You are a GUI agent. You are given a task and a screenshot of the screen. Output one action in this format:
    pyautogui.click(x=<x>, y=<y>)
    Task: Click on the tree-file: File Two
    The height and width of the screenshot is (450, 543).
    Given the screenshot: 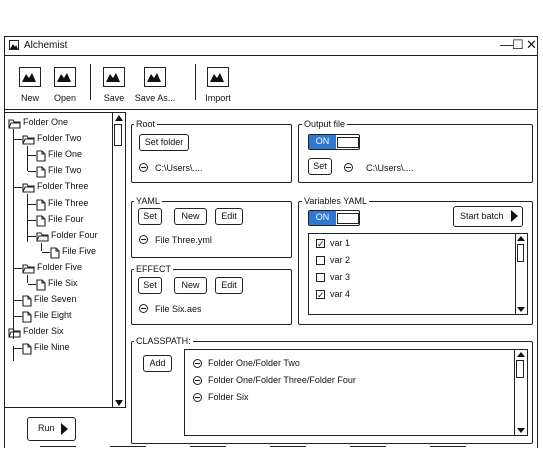 What is the action you would take?
    pyautogui.click(x=64, y=170)
    